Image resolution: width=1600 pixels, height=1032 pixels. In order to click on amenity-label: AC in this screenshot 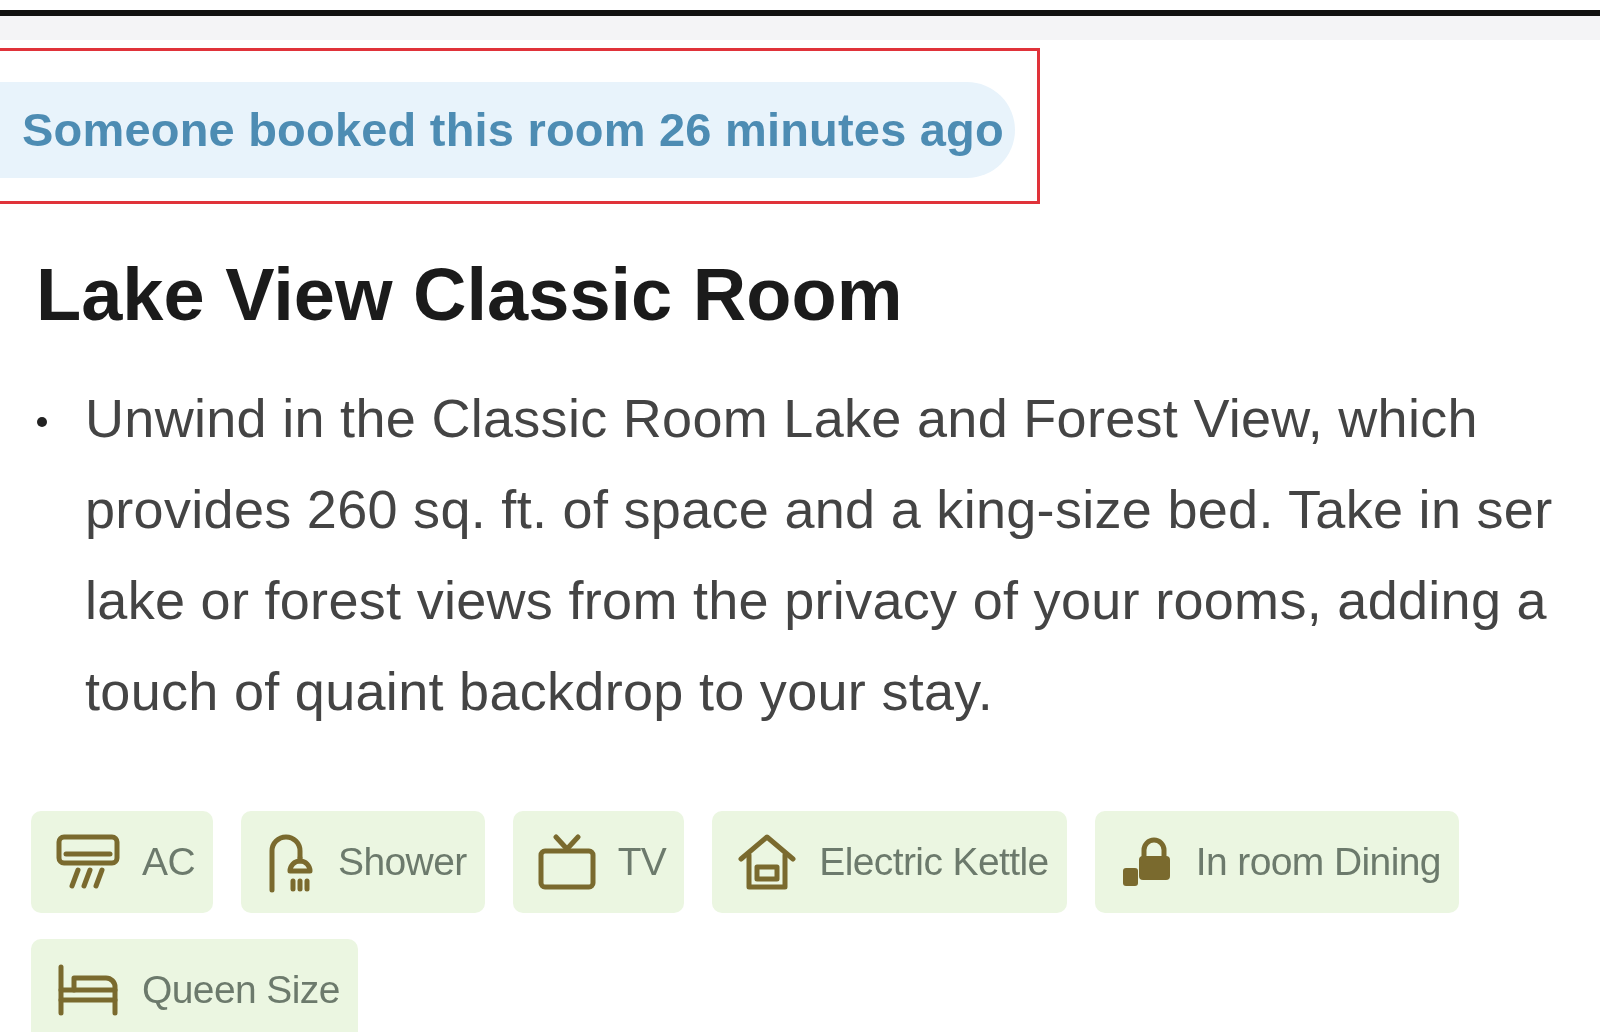, I will do `click(168, 861)`.